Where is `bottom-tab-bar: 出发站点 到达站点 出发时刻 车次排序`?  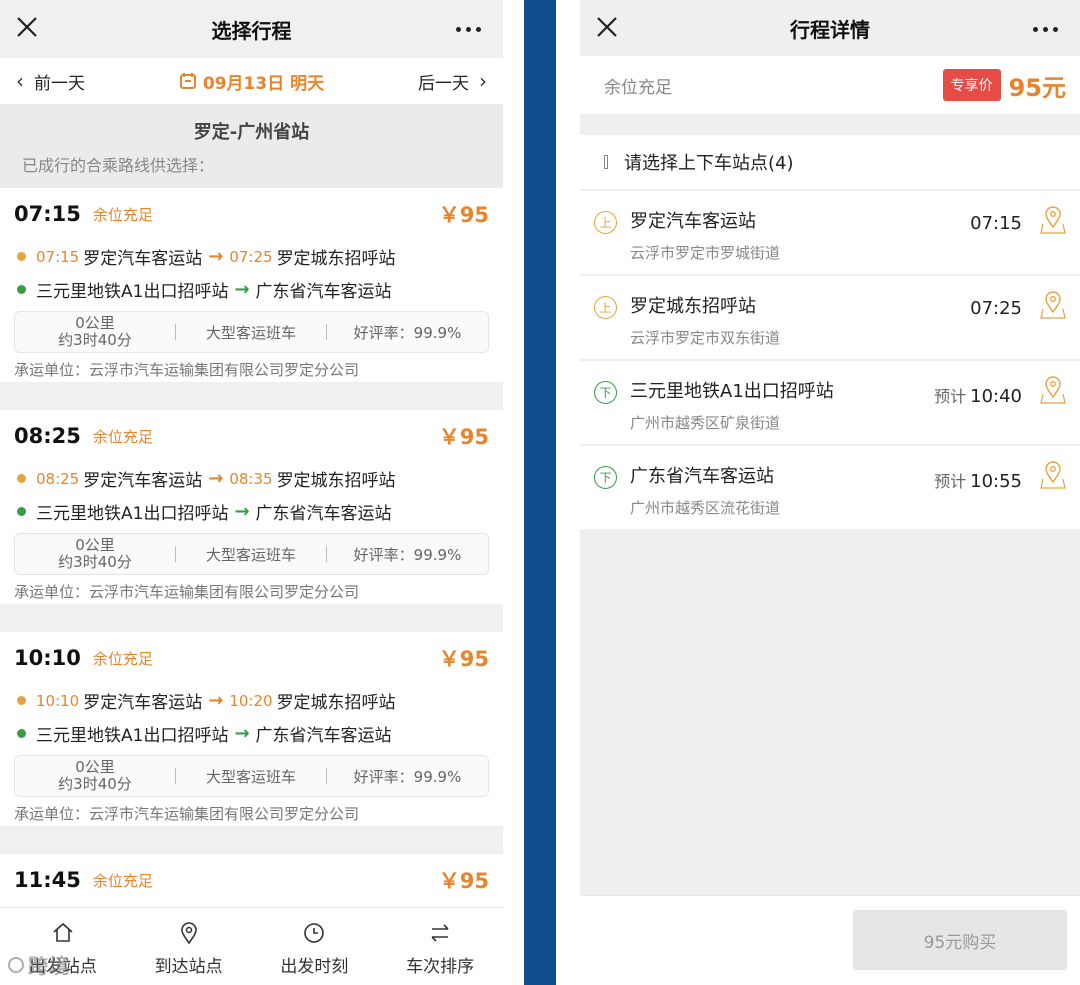 bottom-tab-bar: 出发站点 到达站点 出发时刻 车次排序 is located at coordinates (251, 946).